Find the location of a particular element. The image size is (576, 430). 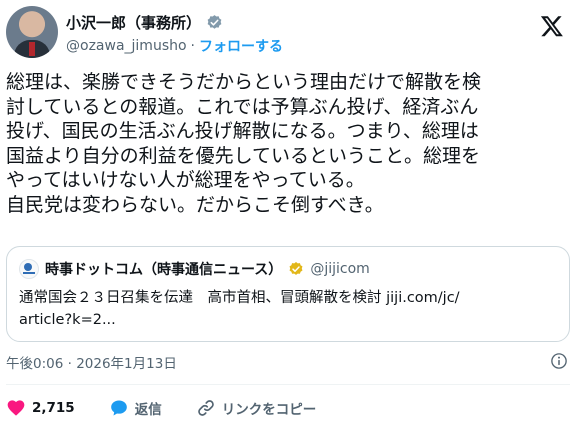

like-count: 2,715 is located at coordinates (53, 408).